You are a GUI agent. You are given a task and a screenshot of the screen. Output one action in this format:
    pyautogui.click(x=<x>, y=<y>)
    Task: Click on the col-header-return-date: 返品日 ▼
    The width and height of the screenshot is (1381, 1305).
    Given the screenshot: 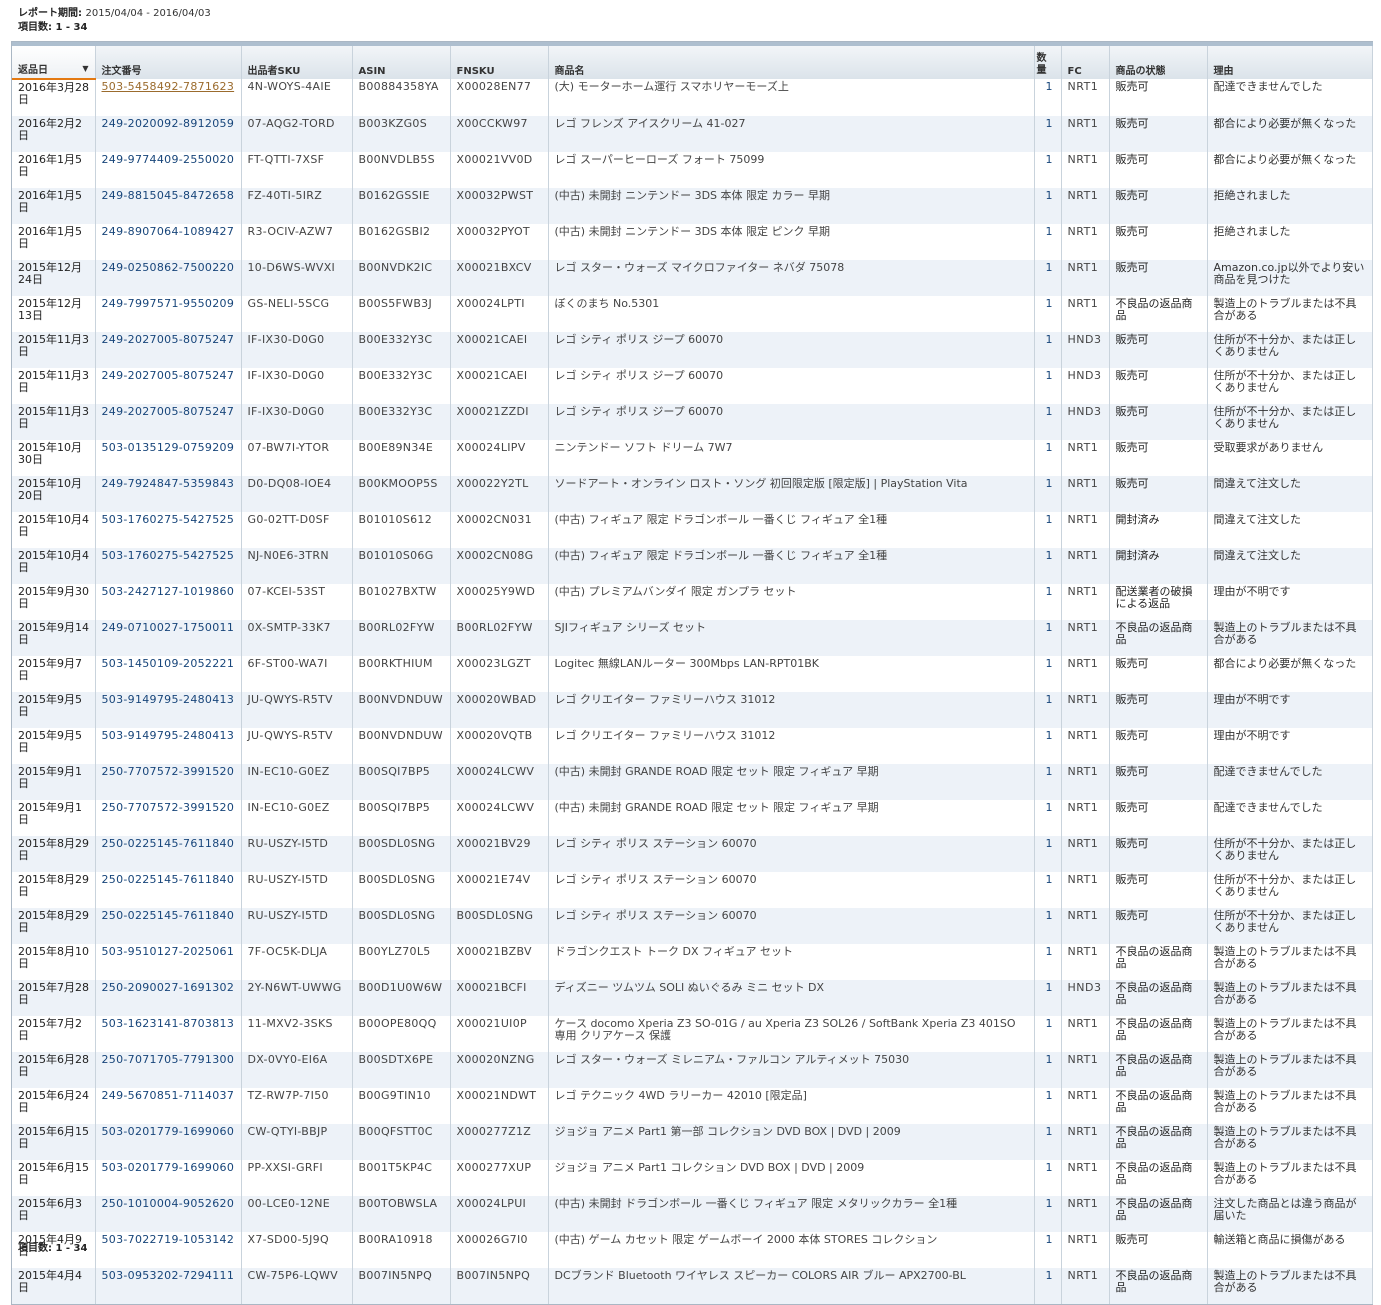 What is the action you would take?
    pyautogui.click(x=54, y=61)
    